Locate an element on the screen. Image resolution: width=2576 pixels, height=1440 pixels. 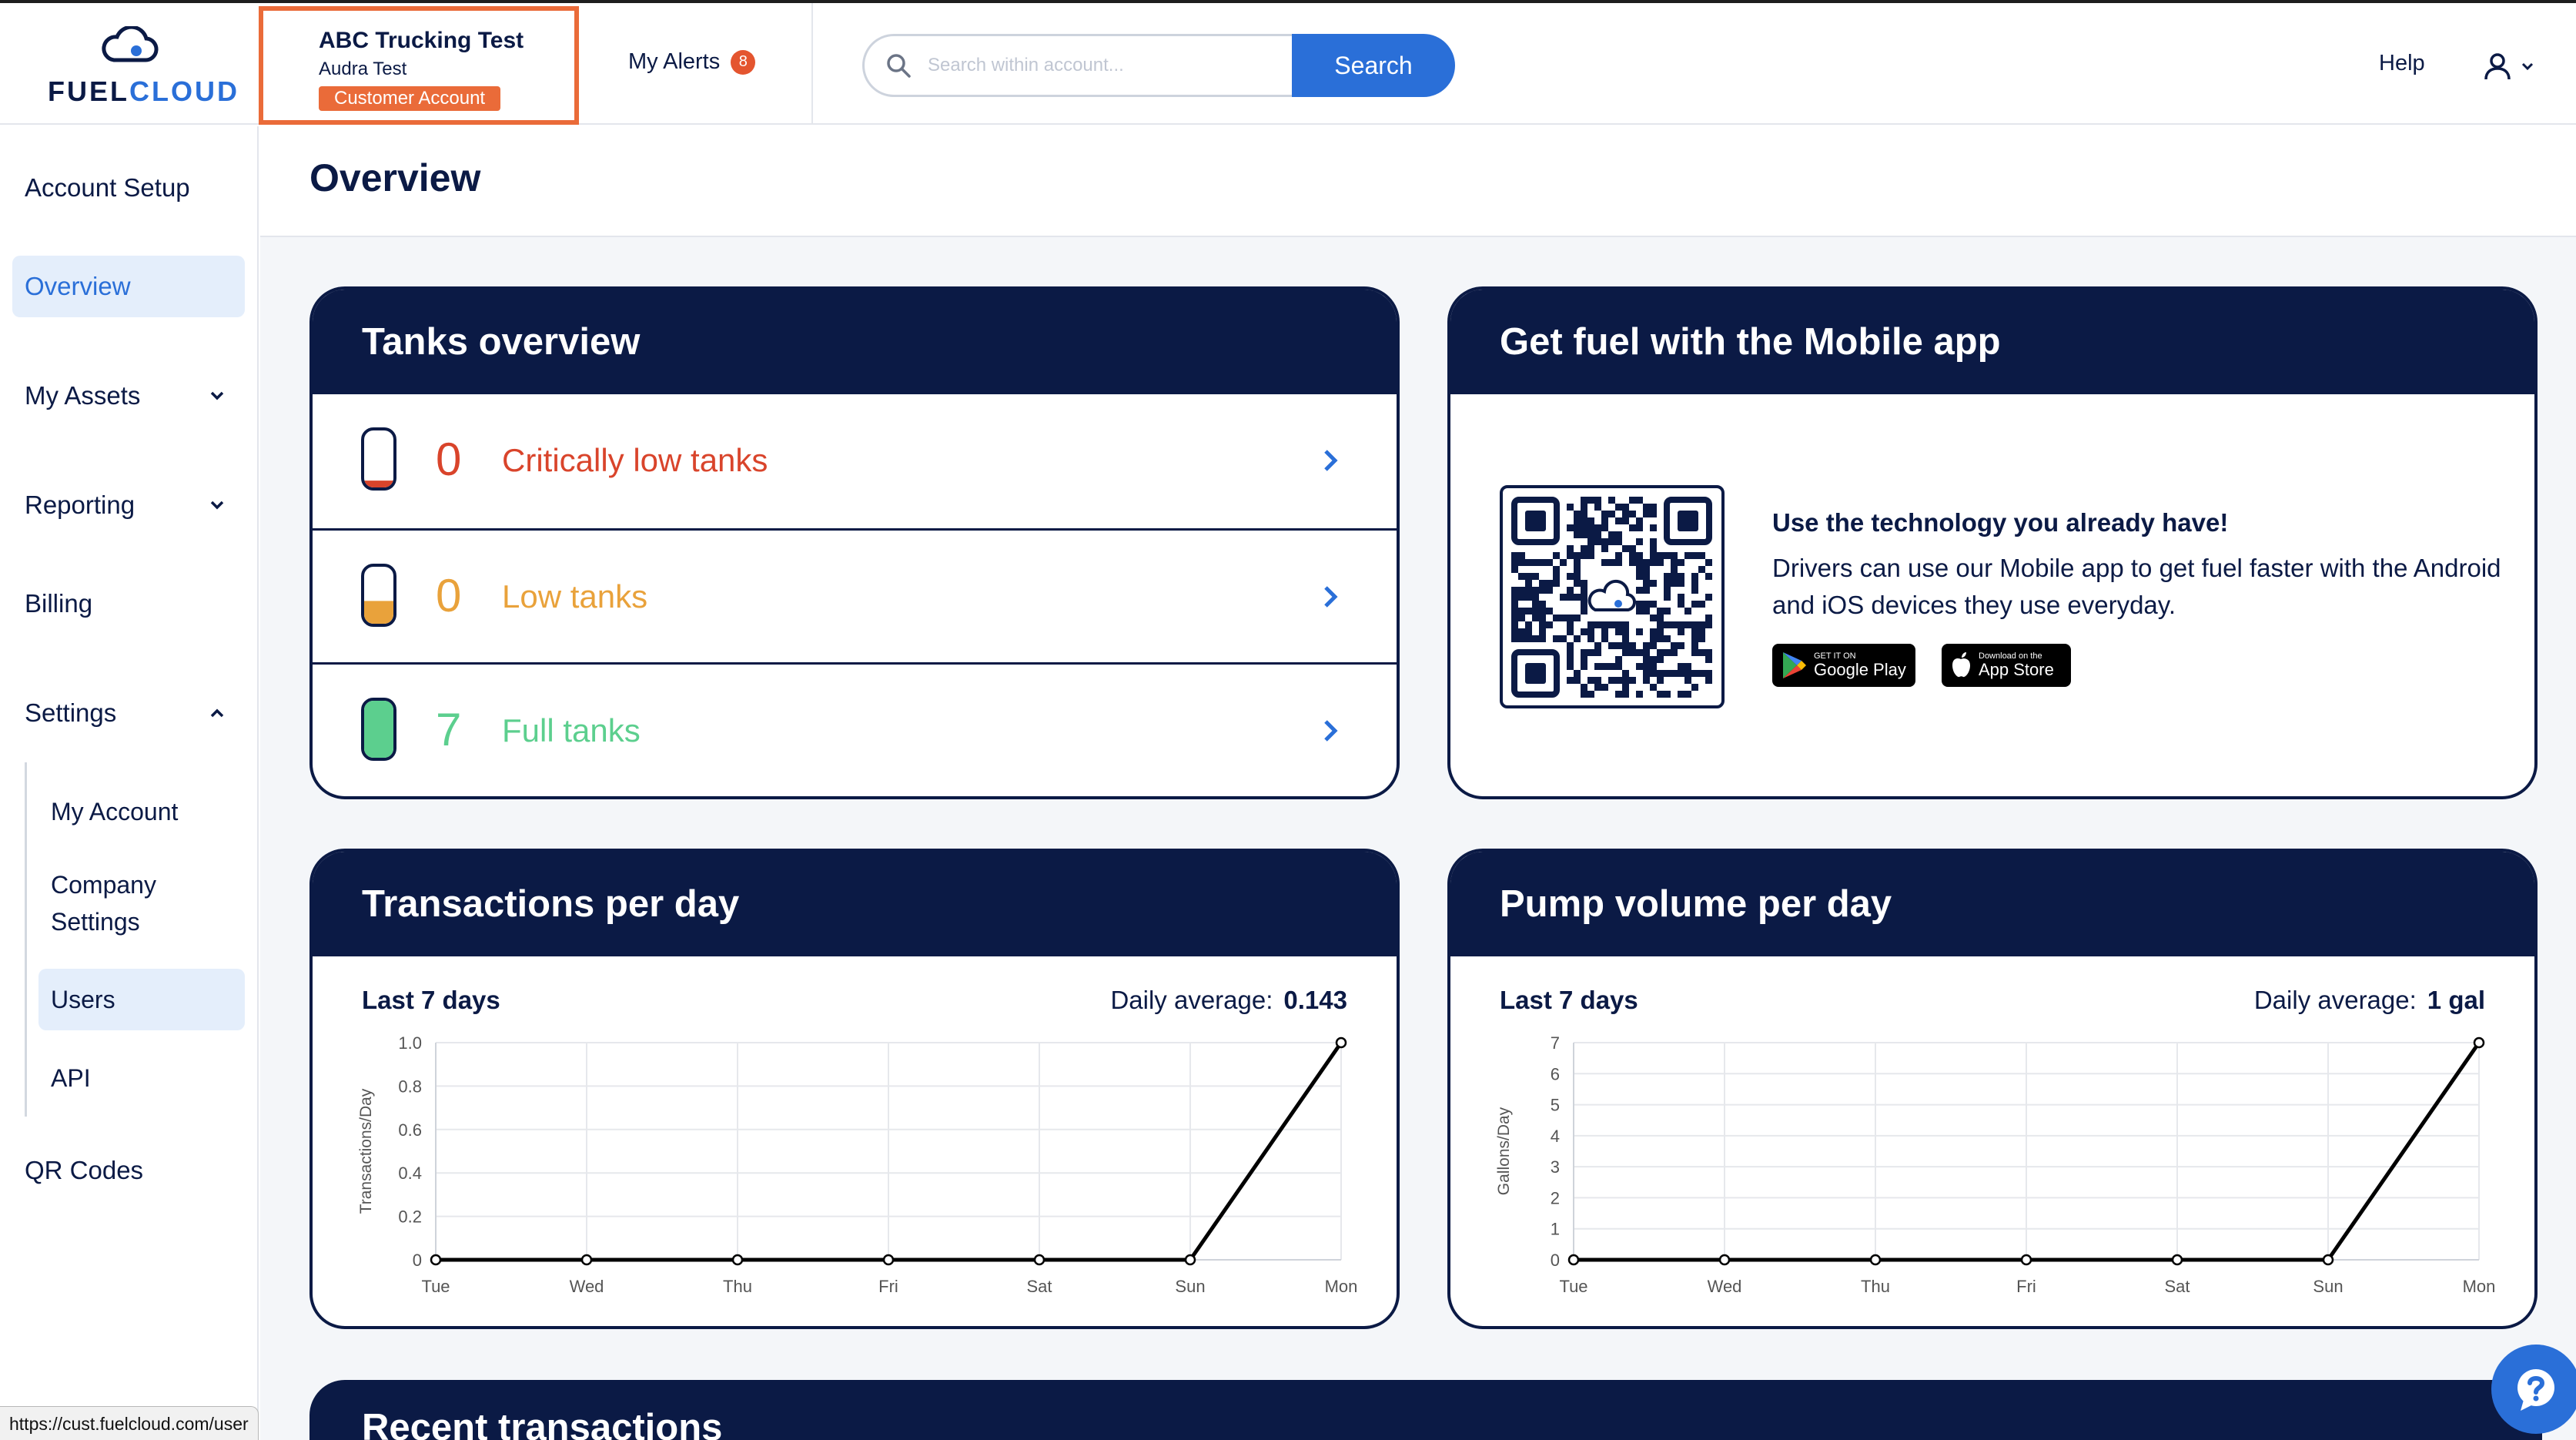
chart-data-point is located at coordinates (1039, 1260).